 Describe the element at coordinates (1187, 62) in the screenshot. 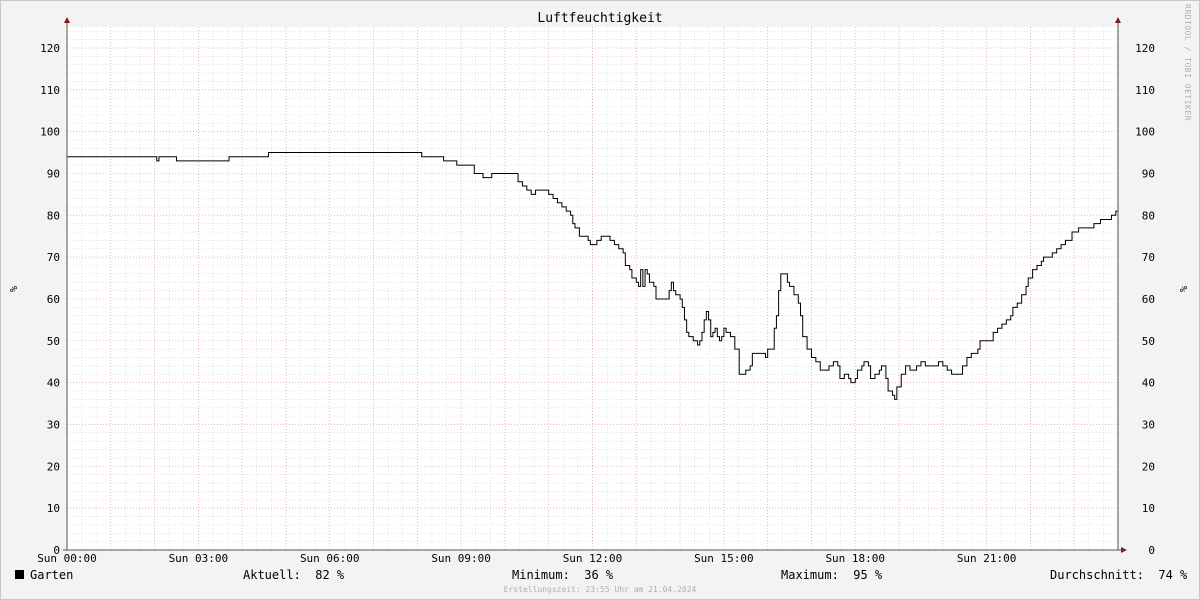

I see `rrdtool-credit: RRDTOOL / TOBI OETIKER` at that location.